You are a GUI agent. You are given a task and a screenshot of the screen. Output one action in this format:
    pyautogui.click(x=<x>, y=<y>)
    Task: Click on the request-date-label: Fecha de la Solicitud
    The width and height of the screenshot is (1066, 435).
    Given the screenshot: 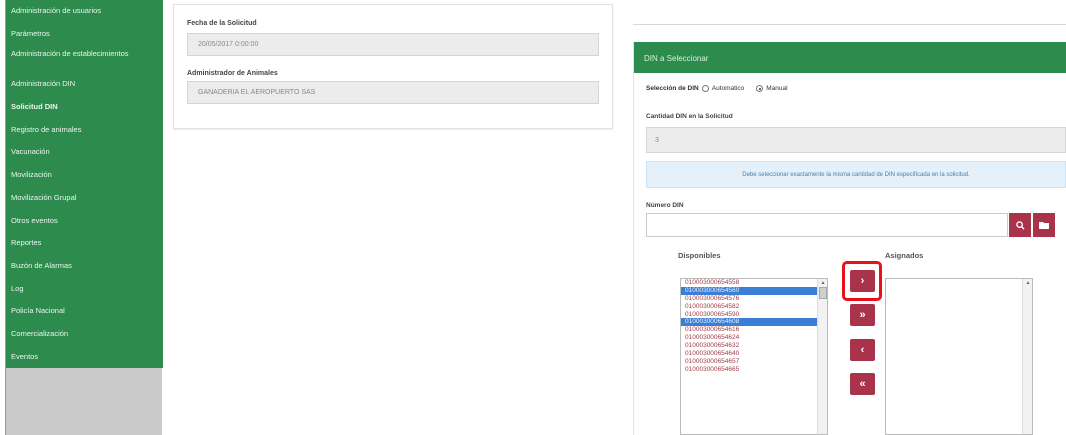 What is the action you would take?
    pyautogui.click(x=222, y=23)
    